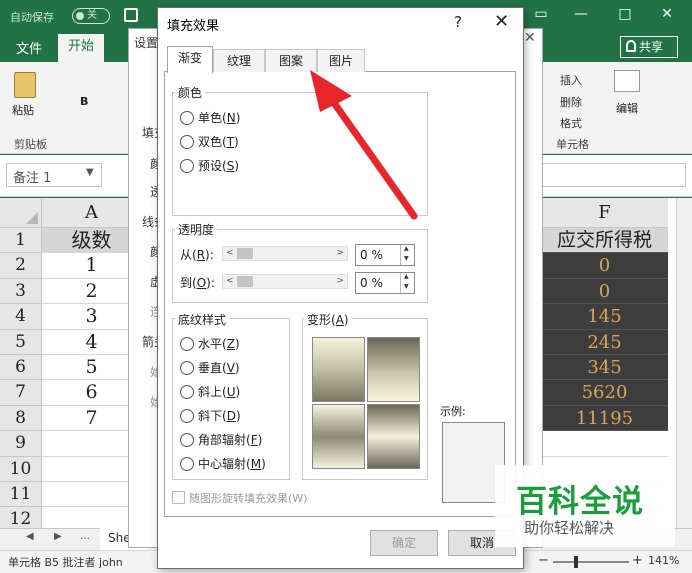 This screenshot has height=573, width=692. Describe the element at coordinates (604, 317) in the screenshot. I see `cell-f: 145` at that location.